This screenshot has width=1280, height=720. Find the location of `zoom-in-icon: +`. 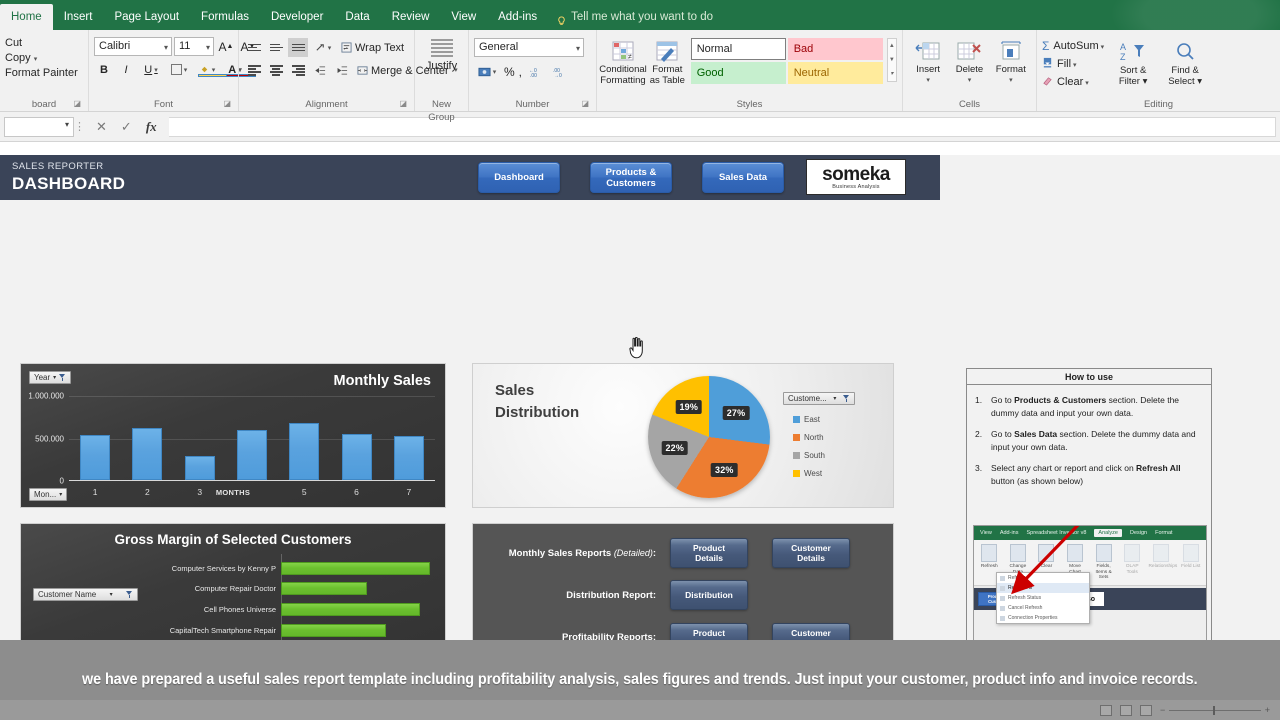

zoom-in-icon: + is located at coordinates (1267, 710).